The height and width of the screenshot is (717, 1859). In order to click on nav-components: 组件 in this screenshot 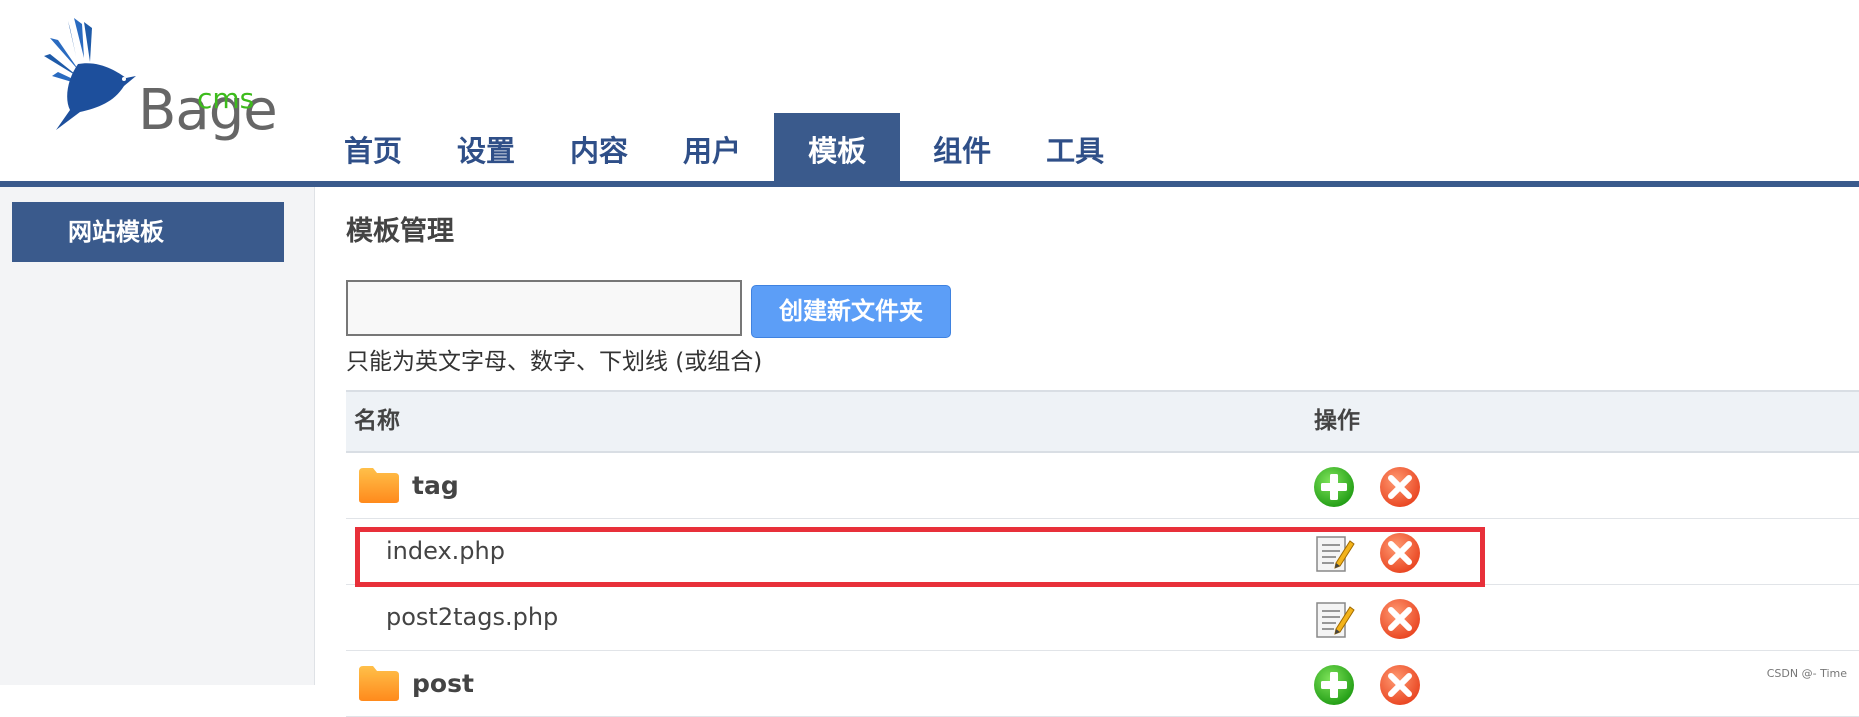, I will do `click(962, 147)`.